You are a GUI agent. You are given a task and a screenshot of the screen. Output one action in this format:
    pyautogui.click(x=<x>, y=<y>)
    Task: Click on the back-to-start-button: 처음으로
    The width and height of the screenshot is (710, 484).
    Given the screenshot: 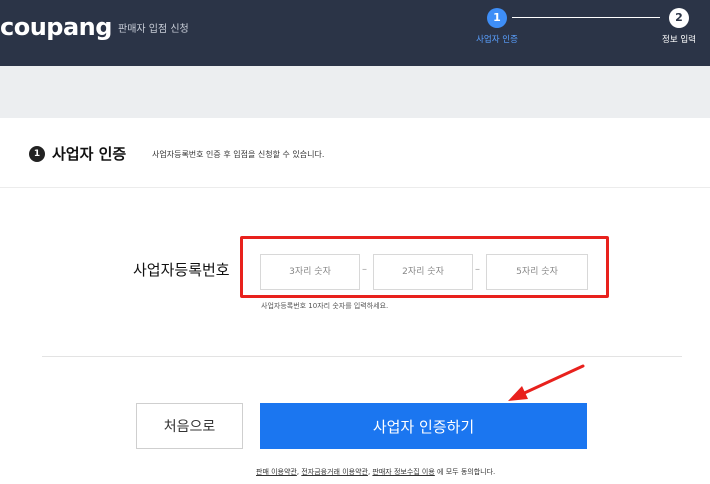 What is the action you would take?
    pyautogui.click(x=189, y=426)
    